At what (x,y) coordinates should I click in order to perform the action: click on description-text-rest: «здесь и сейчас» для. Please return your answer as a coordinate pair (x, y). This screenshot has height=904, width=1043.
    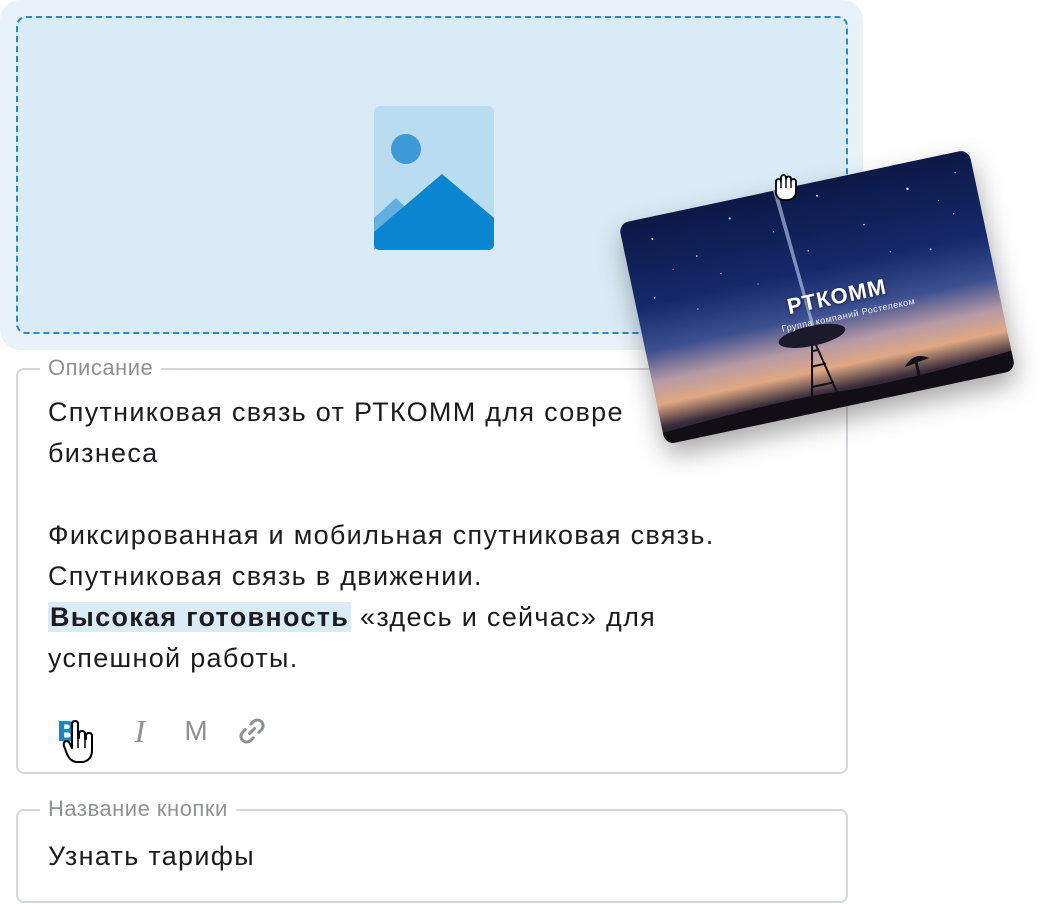
    Looking at the image, I should click on (504, 617).